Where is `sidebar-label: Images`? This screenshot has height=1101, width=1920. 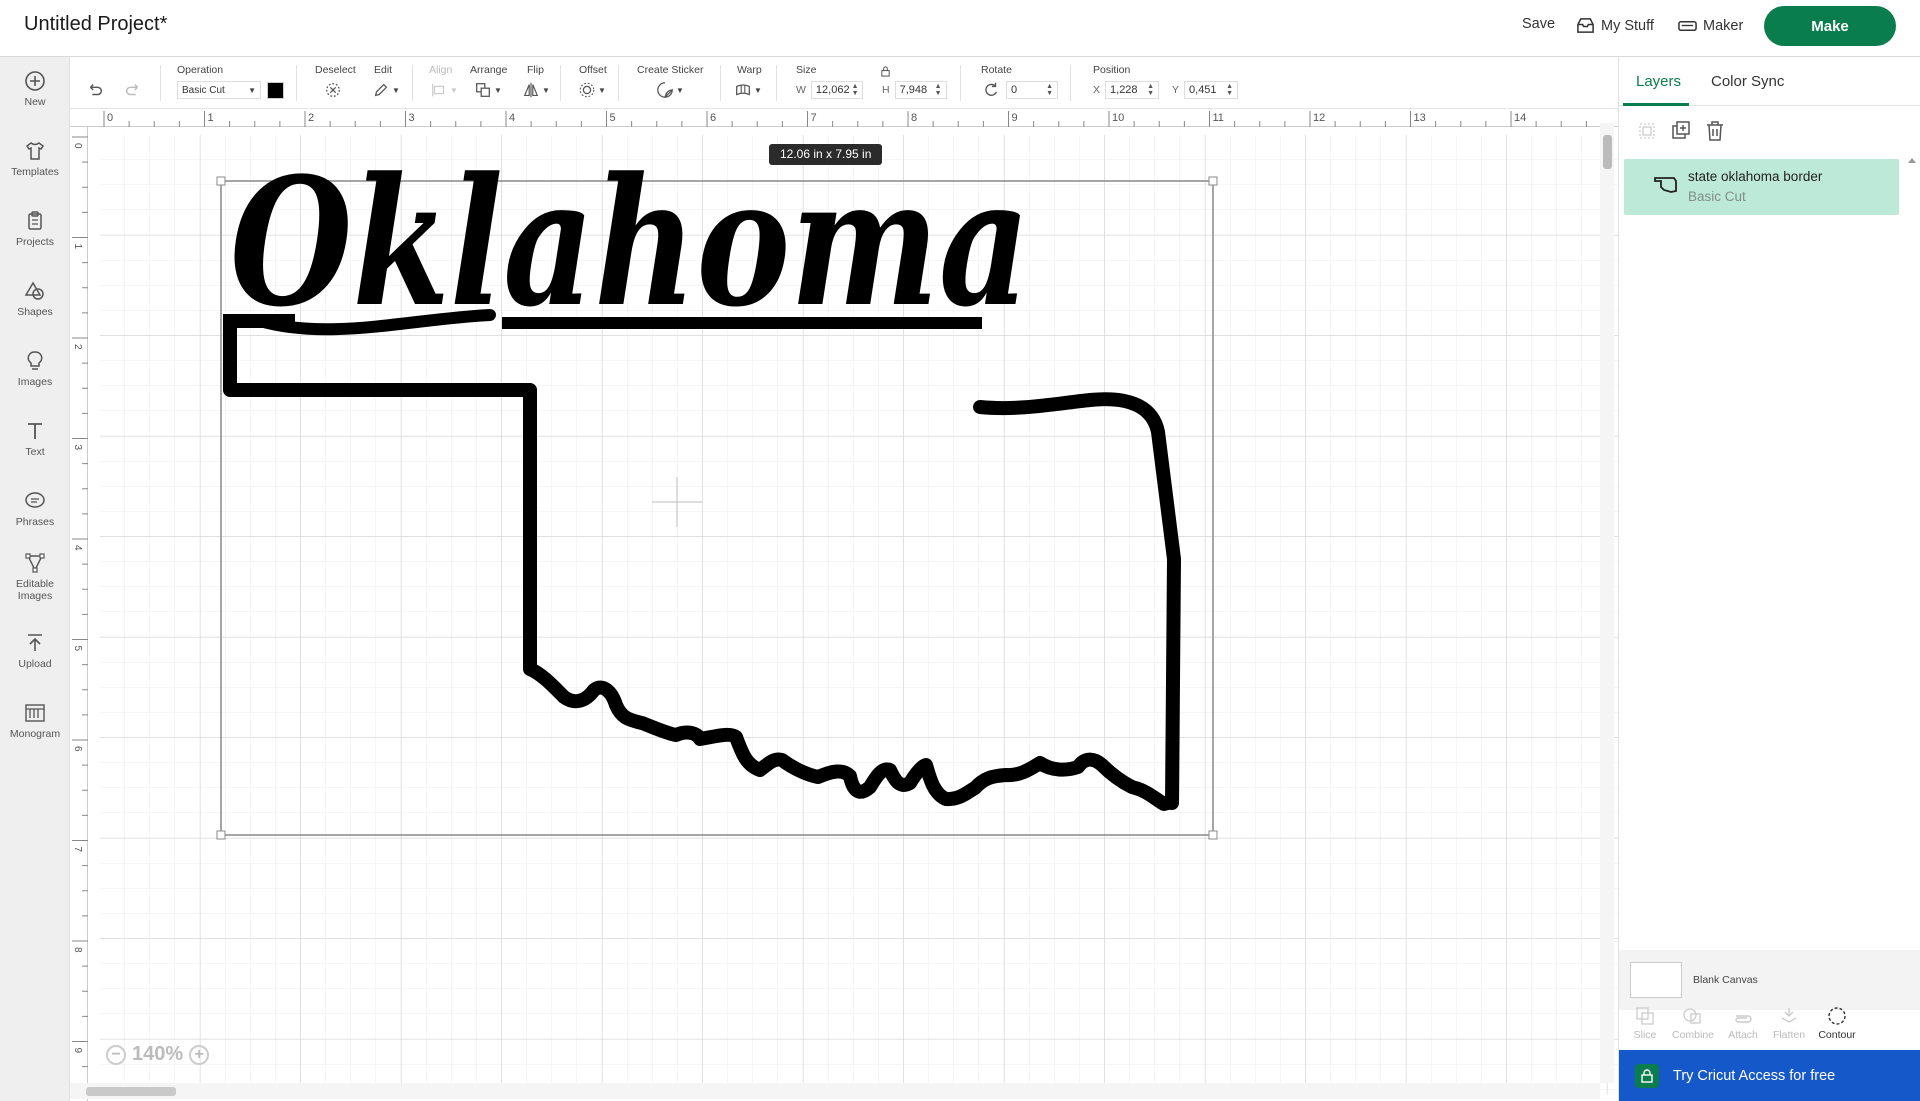 sidebar-label: Images is located at coordinates (35, 382).